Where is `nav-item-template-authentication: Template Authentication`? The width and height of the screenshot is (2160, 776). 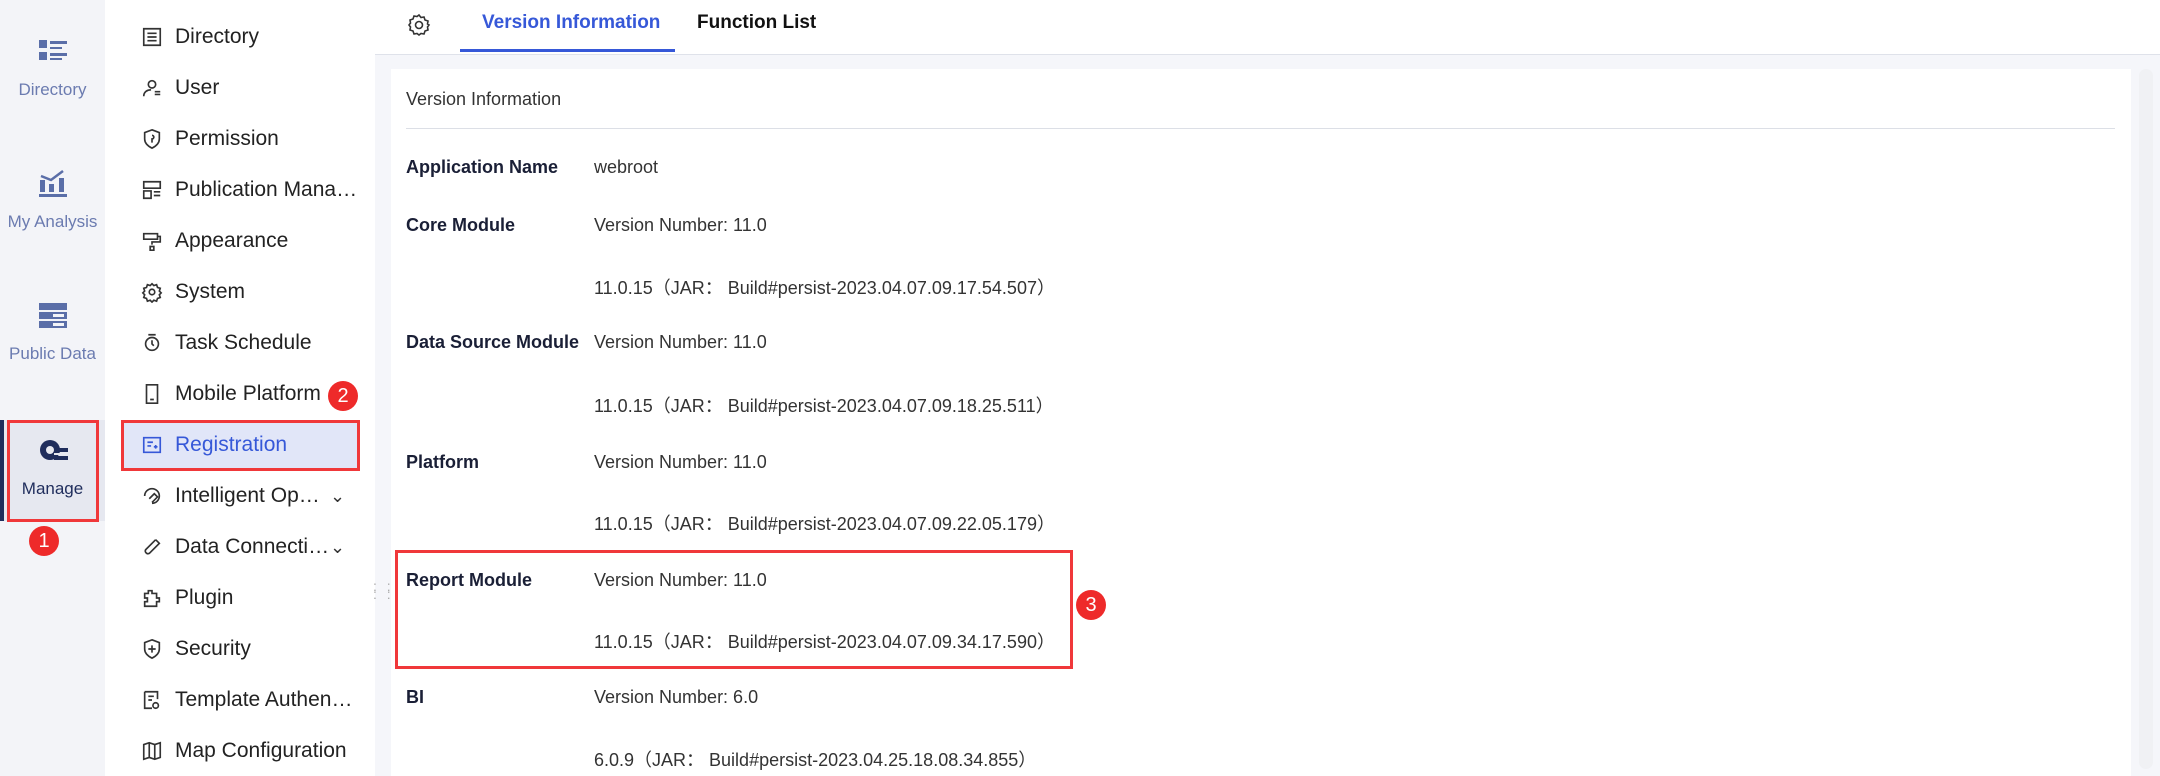 nav-item-template-authentication: Template Authentication is located at coordinates (239, 700).